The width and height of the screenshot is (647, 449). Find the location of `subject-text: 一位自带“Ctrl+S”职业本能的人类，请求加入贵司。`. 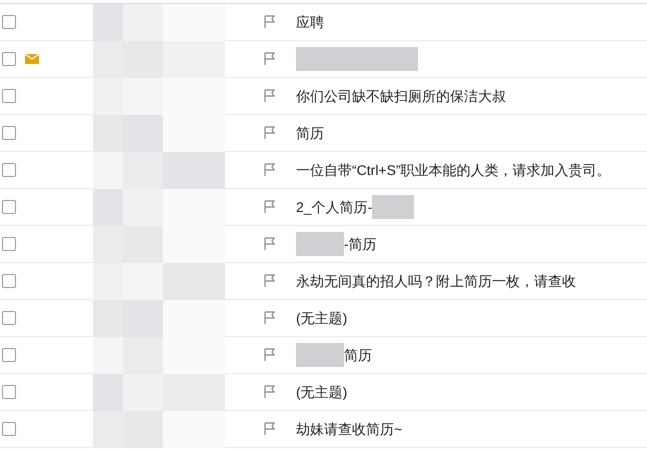

subject-text: 一位自带“Ctrl+S”职业本能的人类，请求加入贵司。 is located at coordinates (453, 170).